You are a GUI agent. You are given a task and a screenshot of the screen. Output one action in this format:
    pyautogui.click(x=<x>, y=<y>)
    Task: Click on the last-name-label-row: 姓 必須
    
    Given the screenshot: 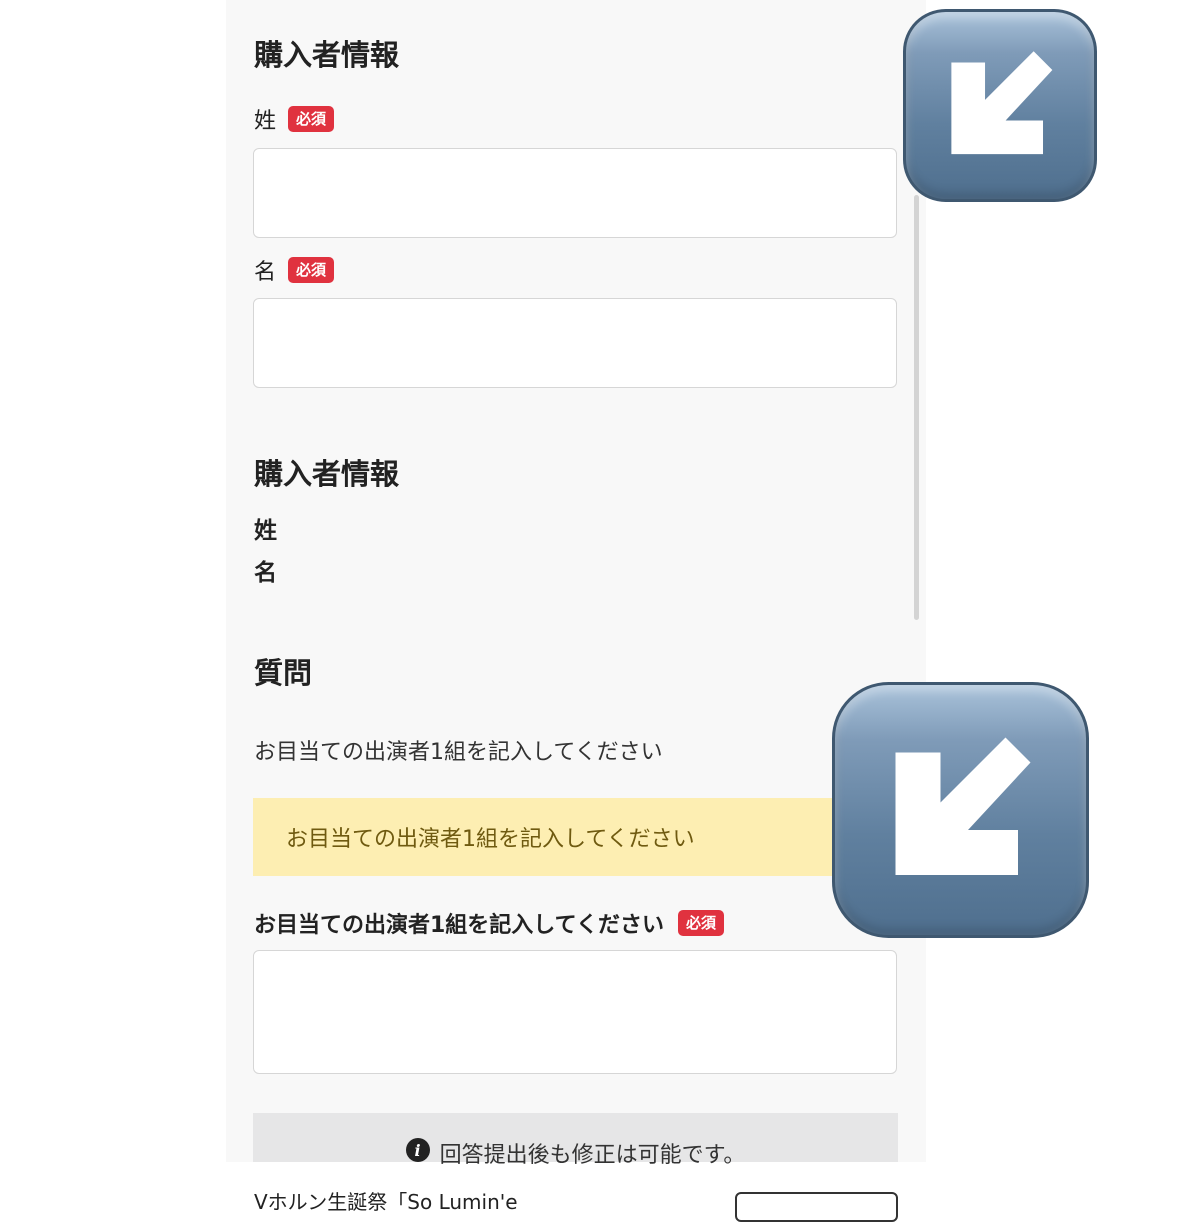 What is the action you would take?
    pyautogui.click(x=294, y=119)
    